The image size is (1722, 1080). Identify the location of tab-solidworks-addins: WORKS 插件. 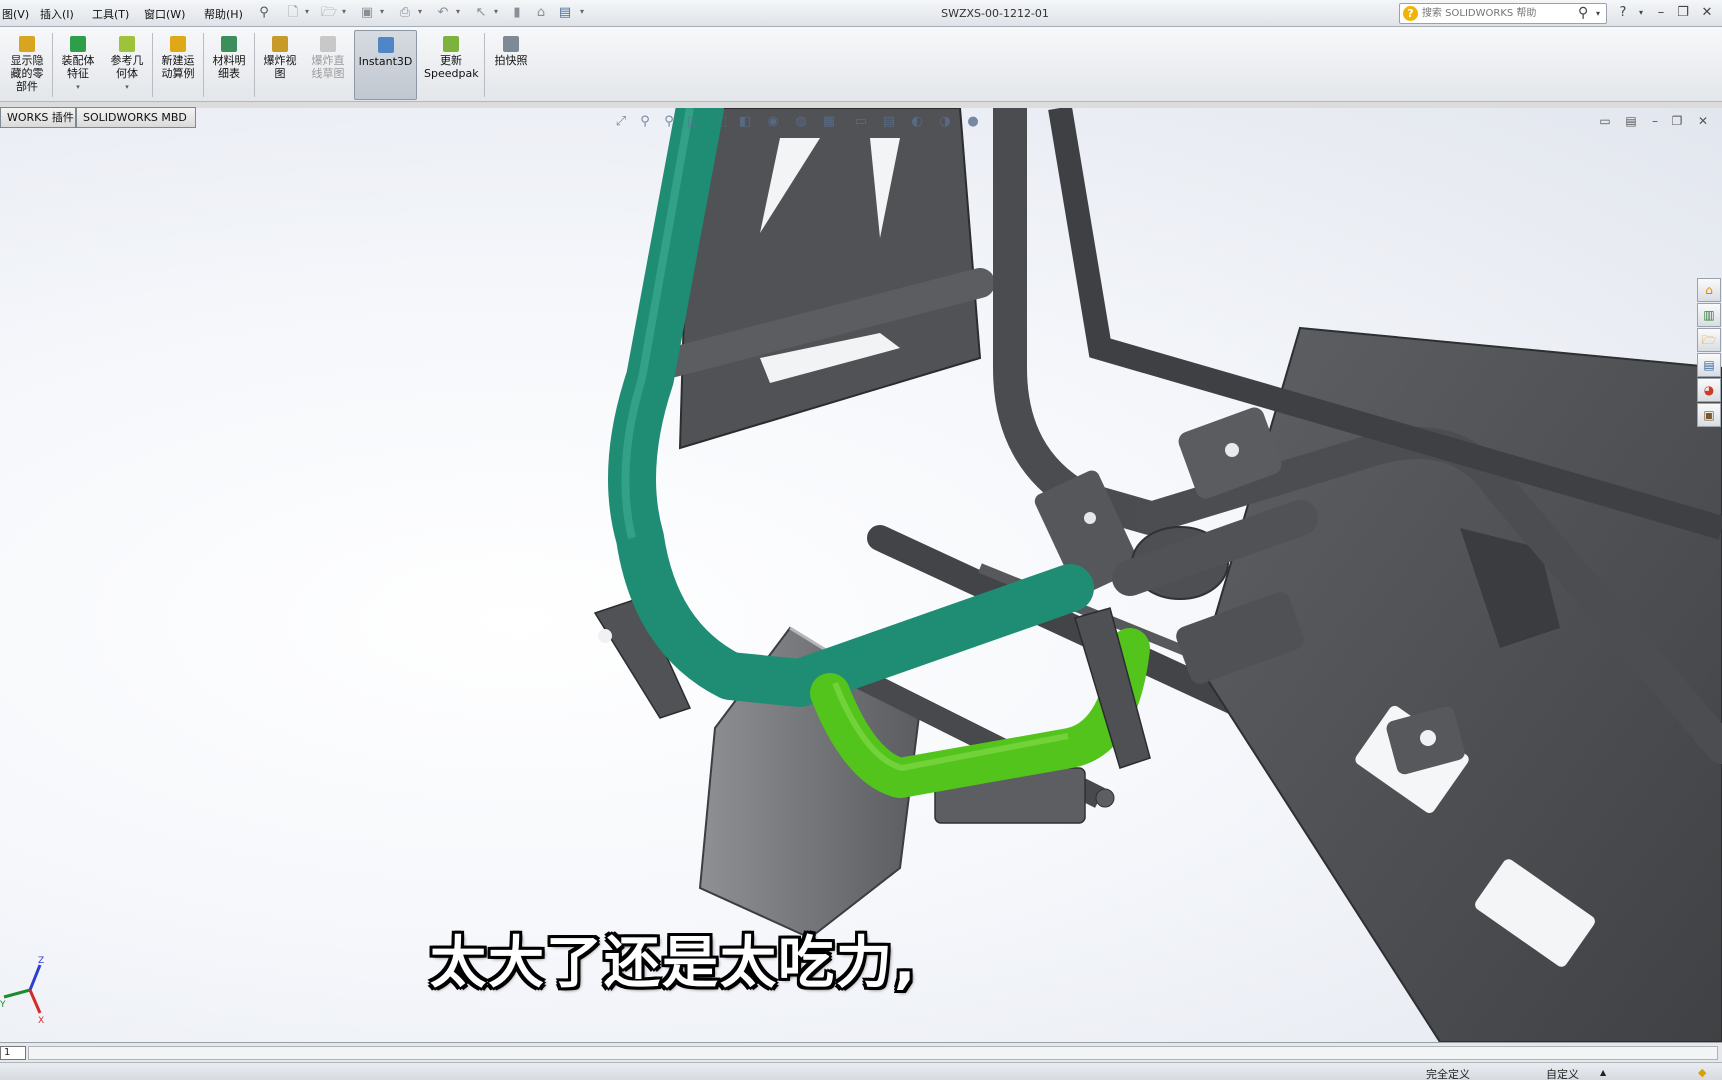
(38, 117).